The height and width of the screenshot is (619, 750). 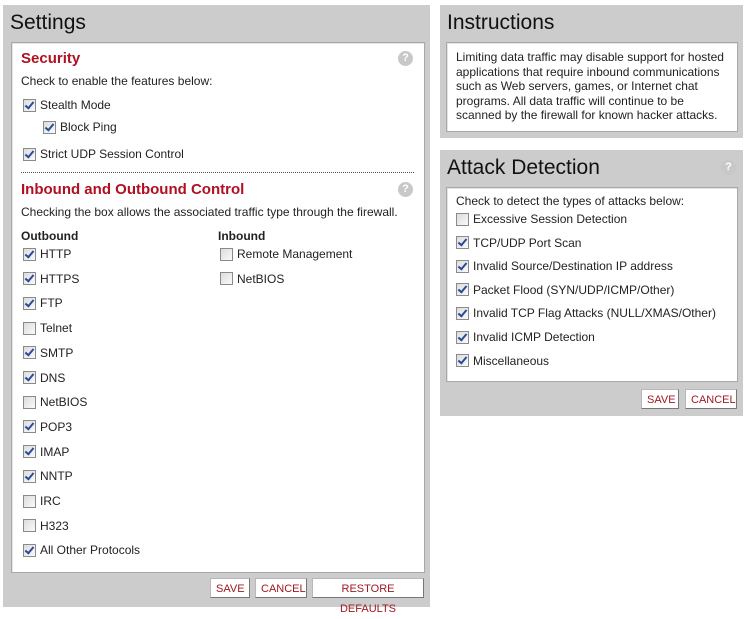 What do you see at coordinates (50, 236) in the screenshot?
I see `outbound-heading: Outbound` at bounding box center [50, 236].